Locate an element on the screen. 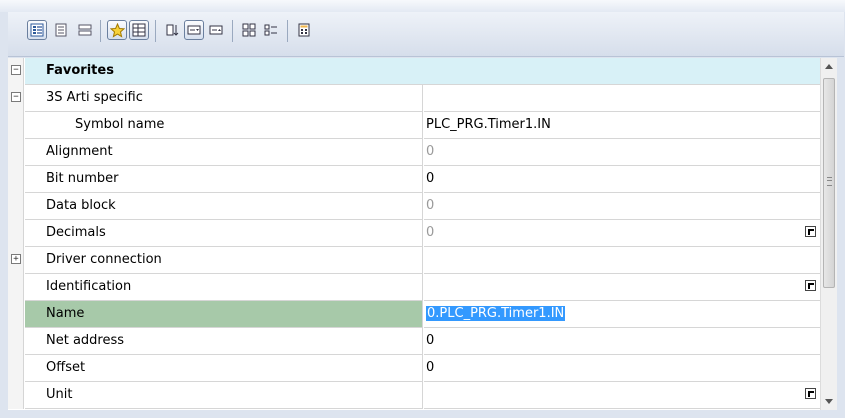  property-row-decimals: Decimals 0 is located at coordinates (414, 233).